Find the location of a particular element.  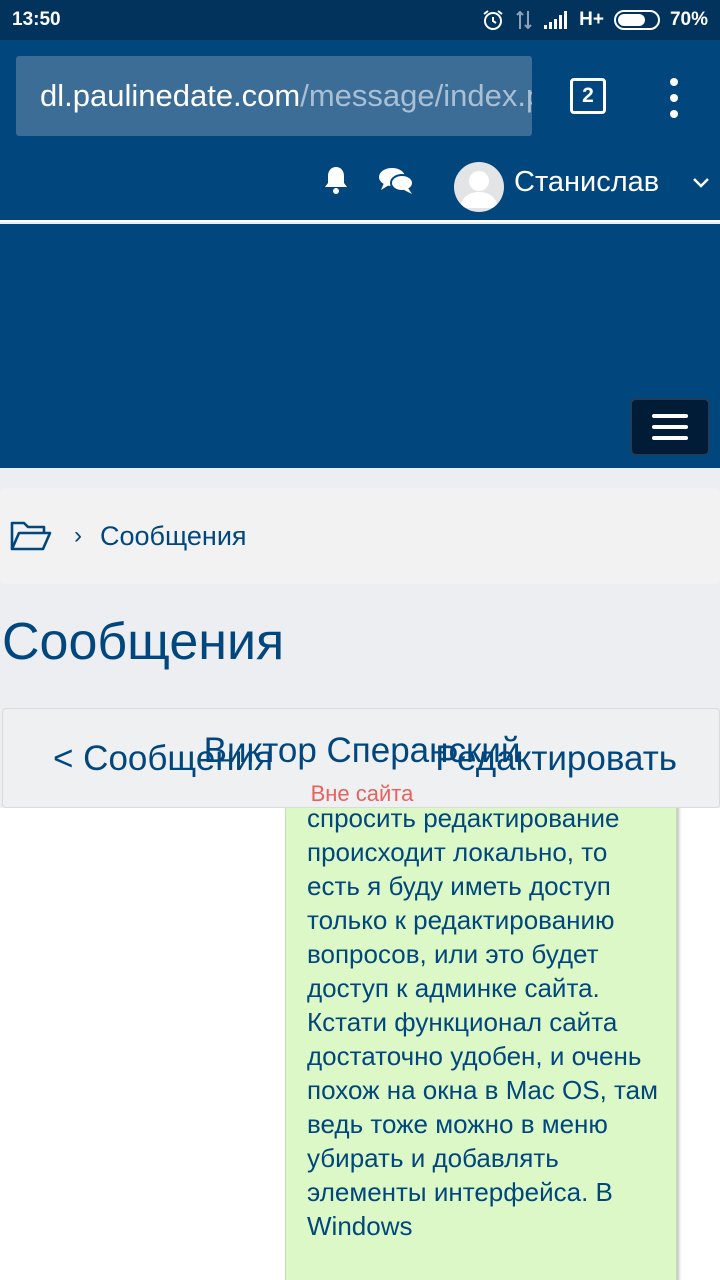

edit-button: Редактировать is located at coordinates (556, 759).